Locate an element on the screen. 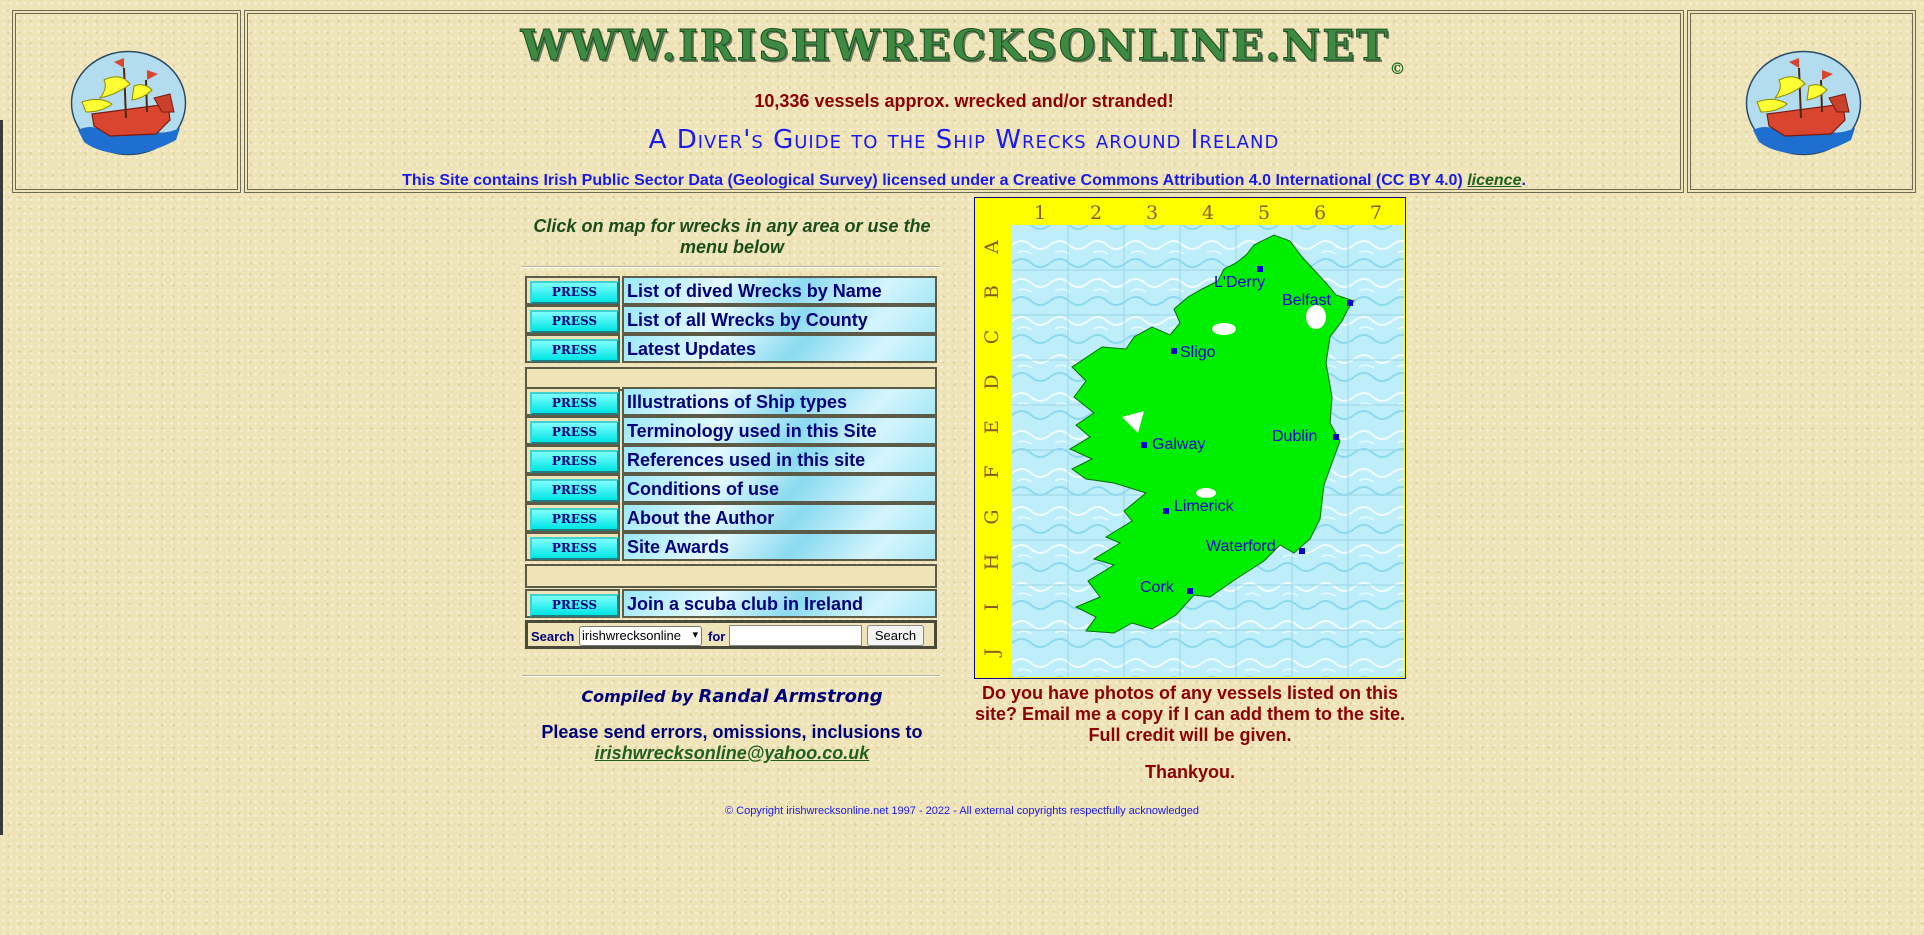 This screenshot has width=1924, height=935. menu-row: PRESS About the Author is located at coordinates (731, 517).